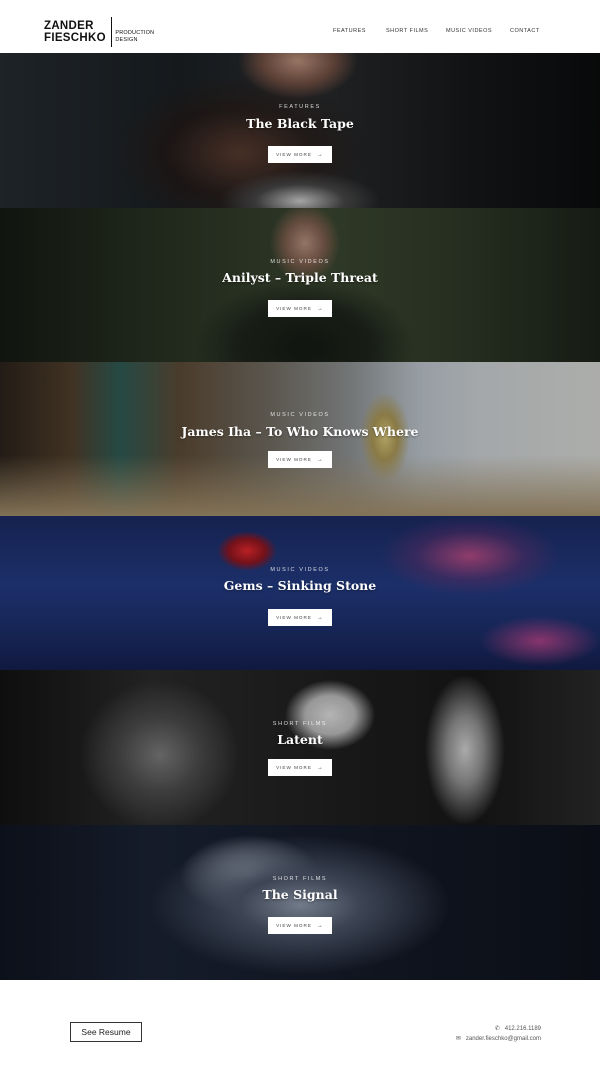 The width and height of the screenshot is (600, 1065). Describe the element at coordinates (469, 31) in the screenshot. I see `nav-music-videos: MUSIC VIDEOS` at that location.